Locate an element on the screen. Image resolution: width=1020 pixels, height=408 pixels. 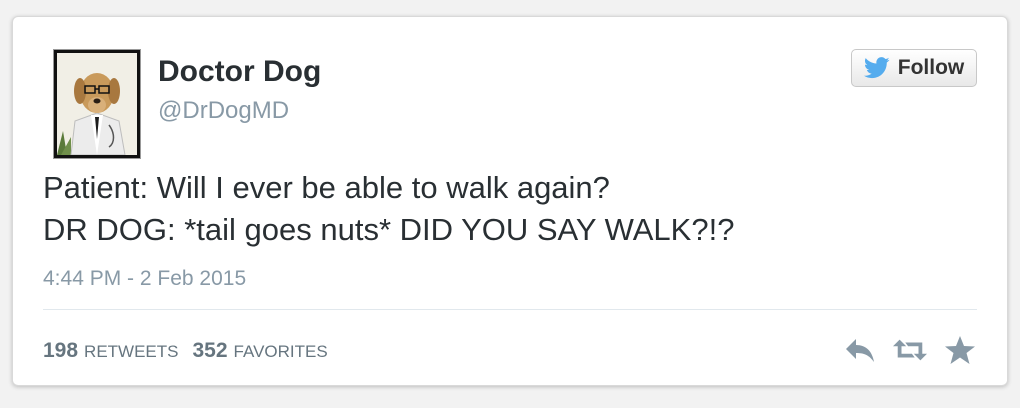
follow-button-label: Follow is located at coordinates (931, 67).